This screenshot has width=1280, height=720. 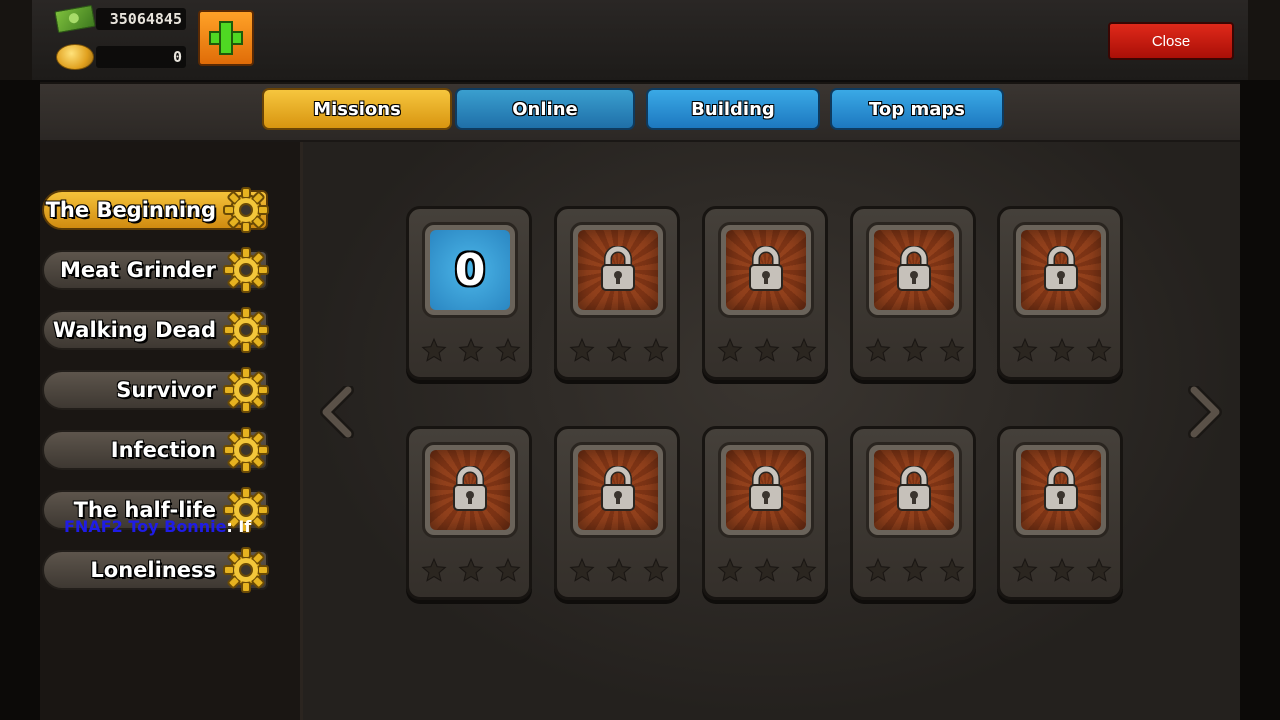 I want to click on mission-item-walking-dead: Walking Dead, so click(x=155, y=330).